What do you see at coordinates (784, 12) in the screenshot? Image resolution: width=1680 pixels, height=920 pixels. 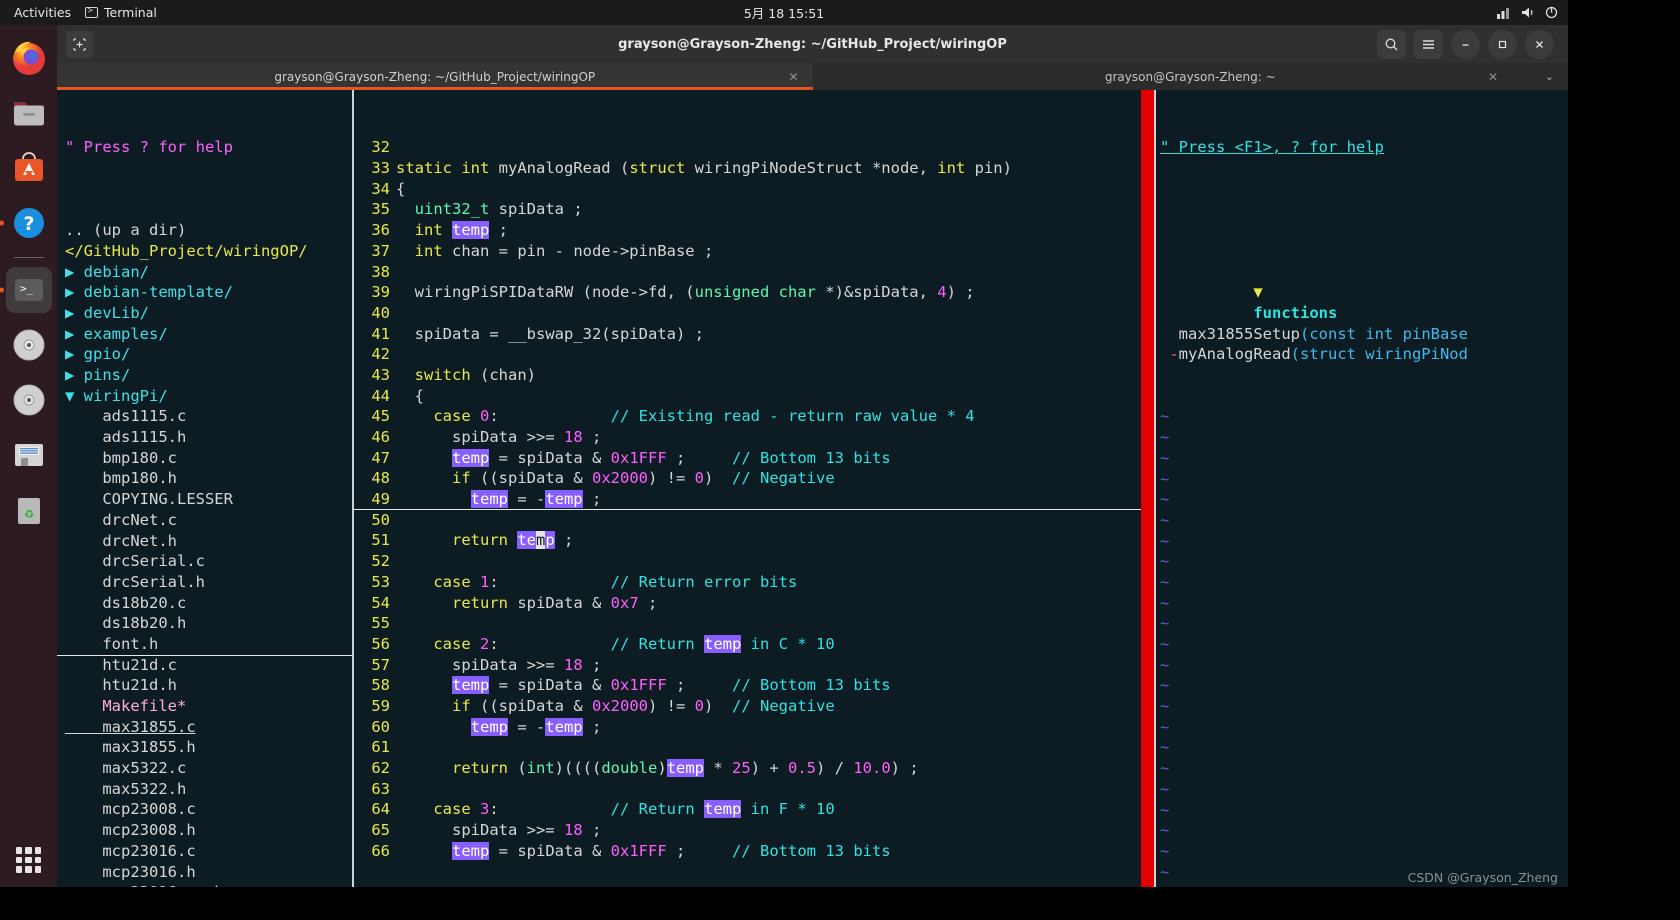 I see `clock: 5月 18 15:51` at bounding box center [784, 12].